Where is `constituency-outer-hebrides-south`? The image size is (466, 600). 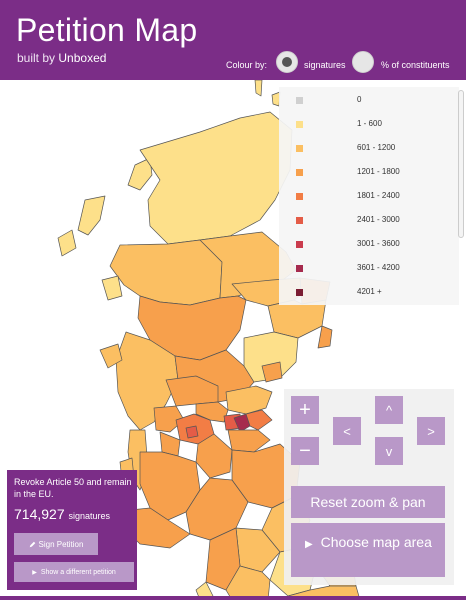 constituency-outer-hebrides-south is located at coordinates (91, 215).